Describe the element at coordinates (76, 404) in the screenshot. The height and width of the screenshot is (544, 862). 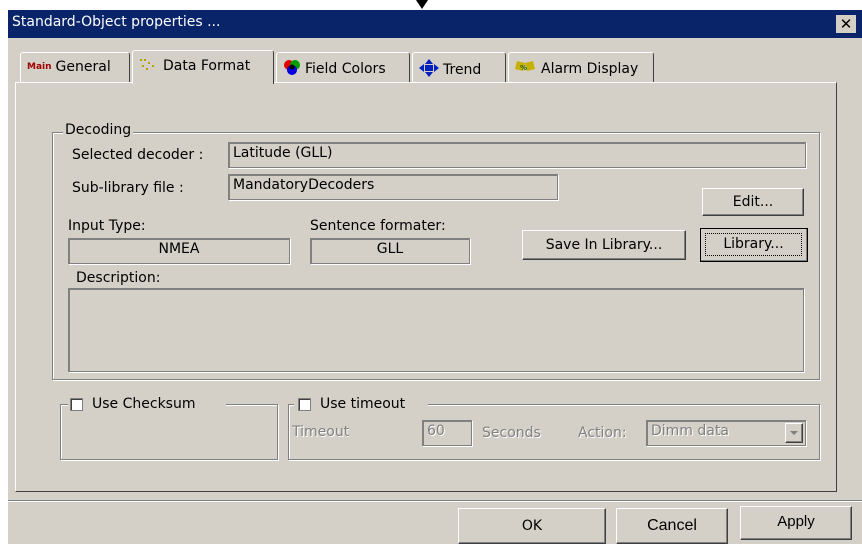
I see `use-checksum-checkbox` at that location.